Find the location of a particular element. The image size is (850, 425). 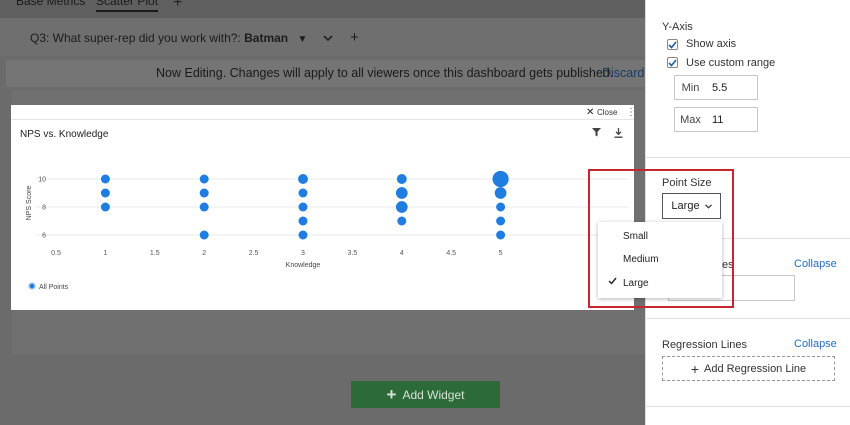

x-tick-label: 3.5 is located at coordinates (353, 253).